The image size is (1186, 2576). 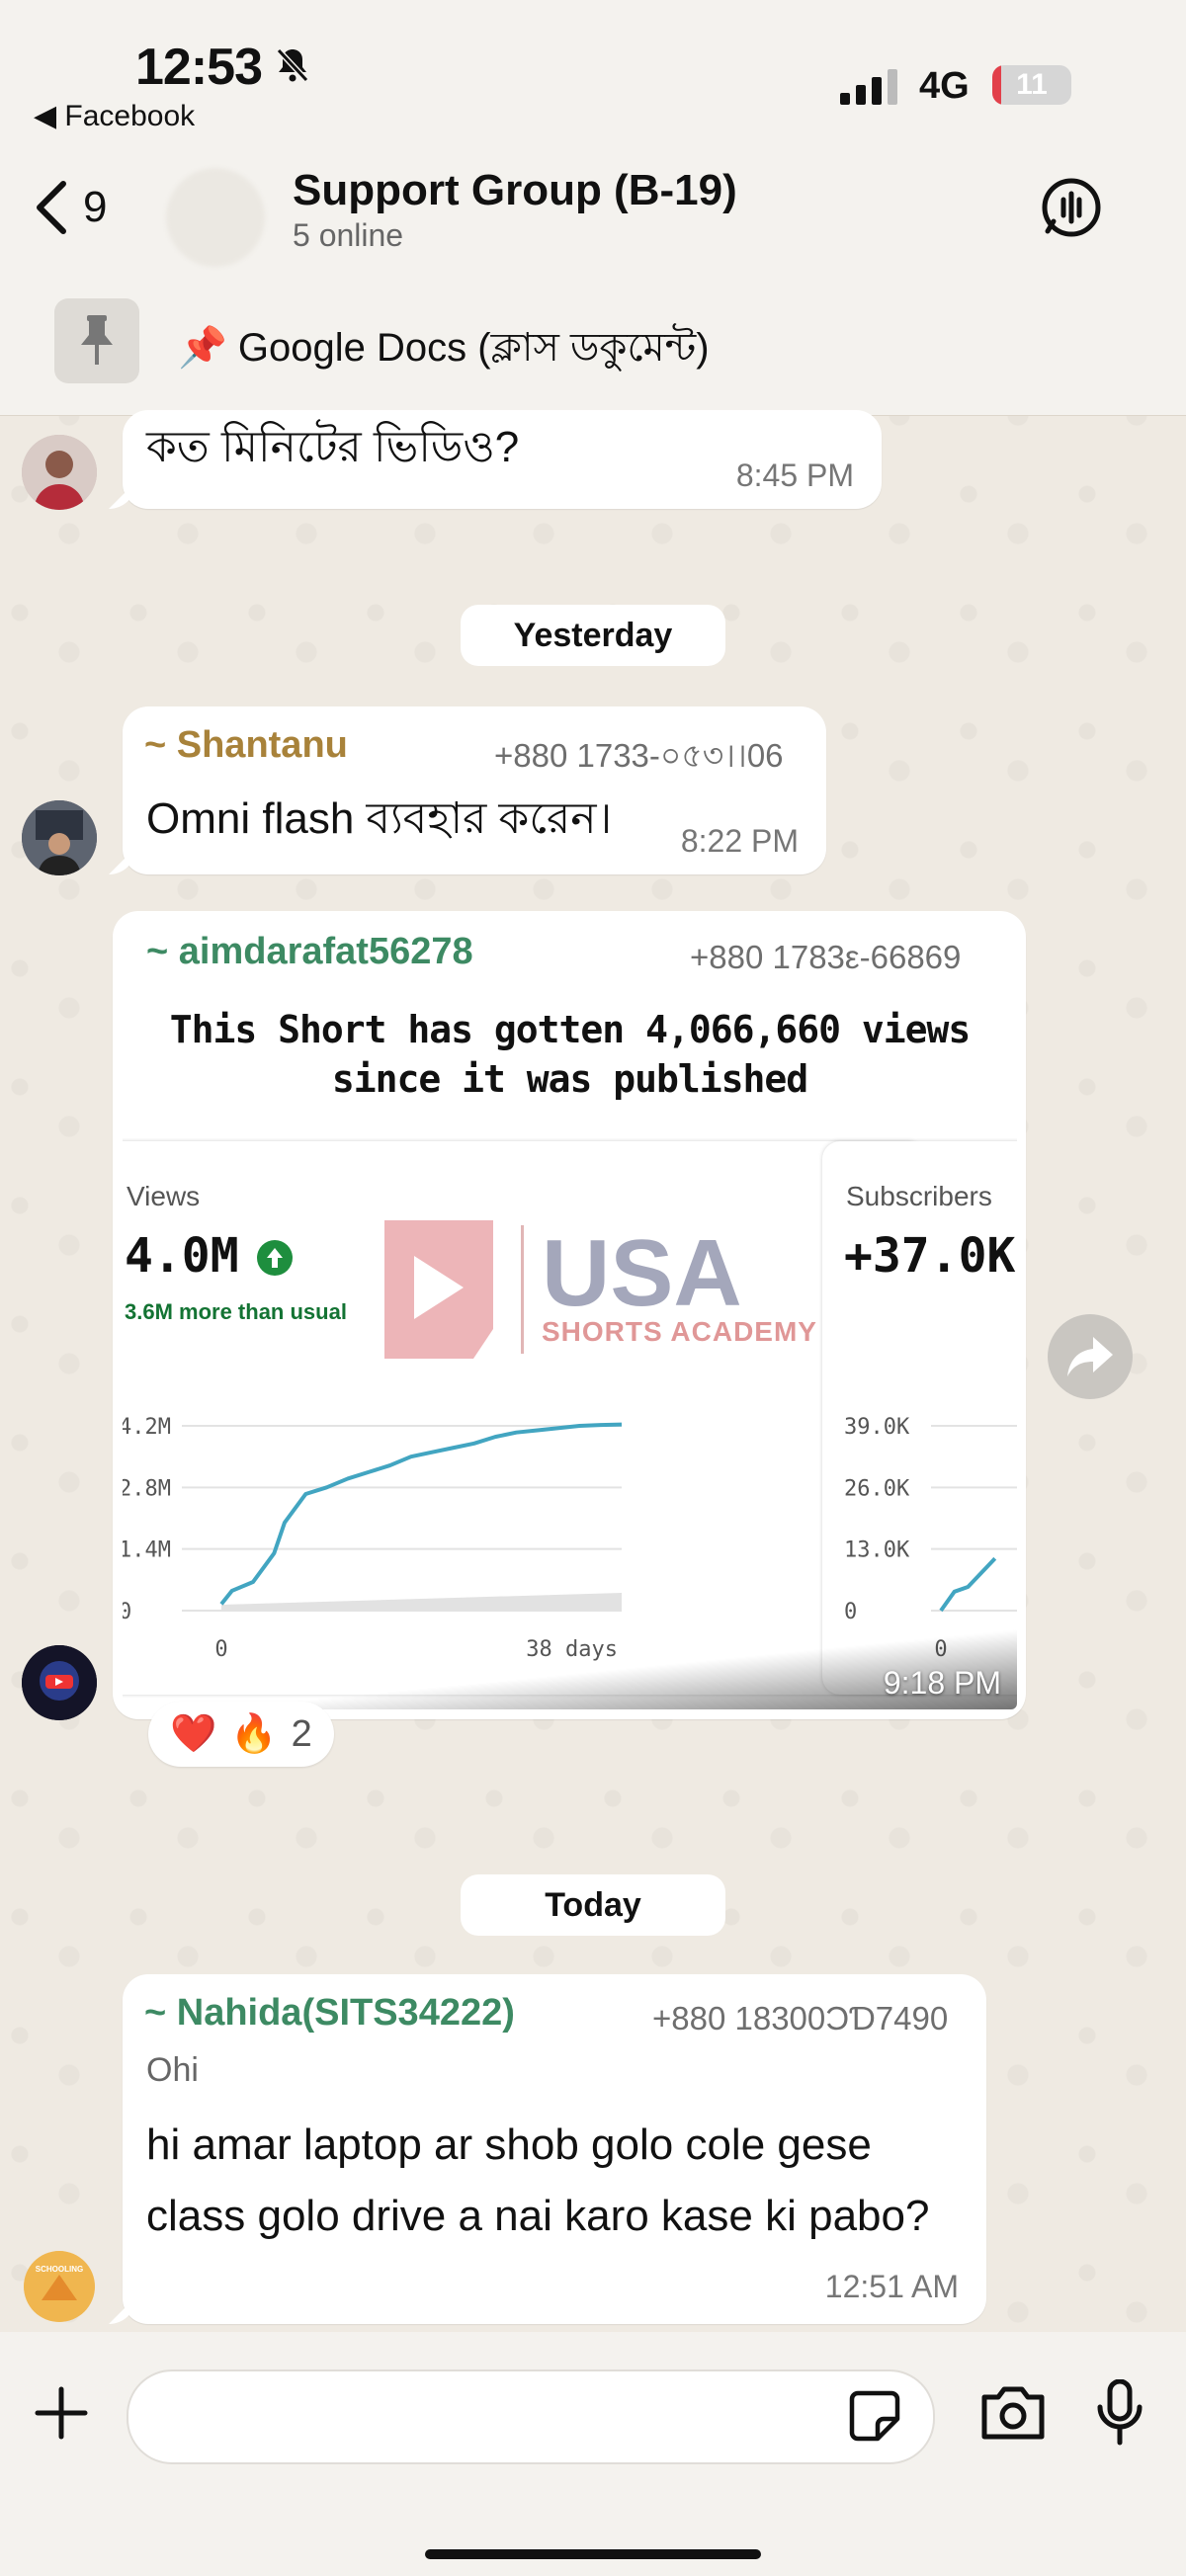 I want to click on message-reactions: ❤️ 🔥 2, so click(x=241, y=1734).